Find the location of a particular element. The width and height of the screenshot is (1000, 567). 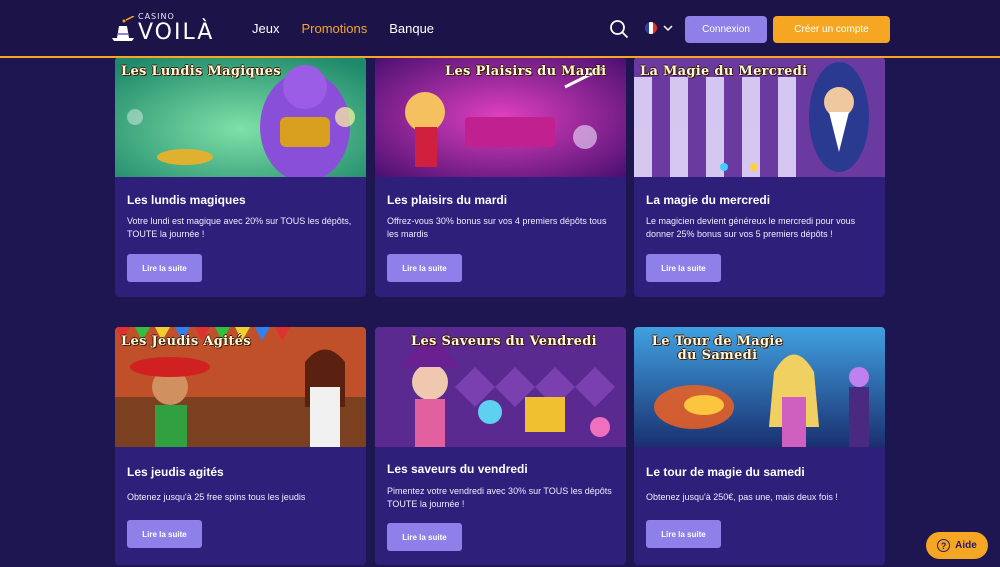

casino-voila-logo: CASINO VOILÀ is located at coordinates (163, 30).